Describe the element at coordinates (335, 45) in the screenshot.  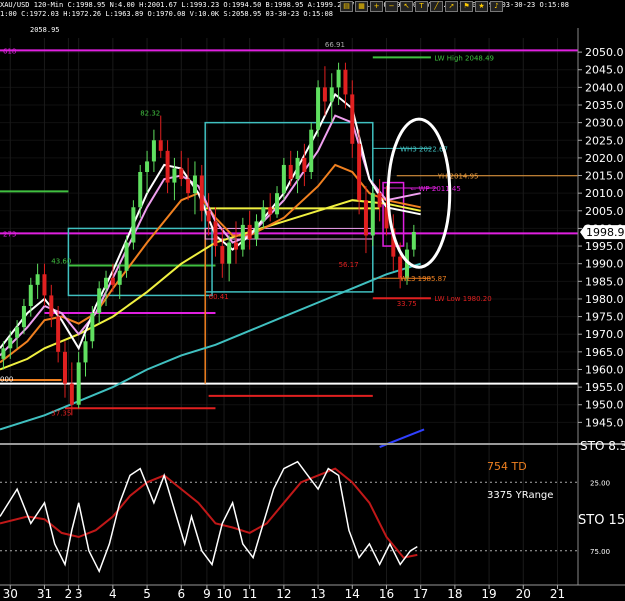
I see `label-peak: 66.91` at that location.